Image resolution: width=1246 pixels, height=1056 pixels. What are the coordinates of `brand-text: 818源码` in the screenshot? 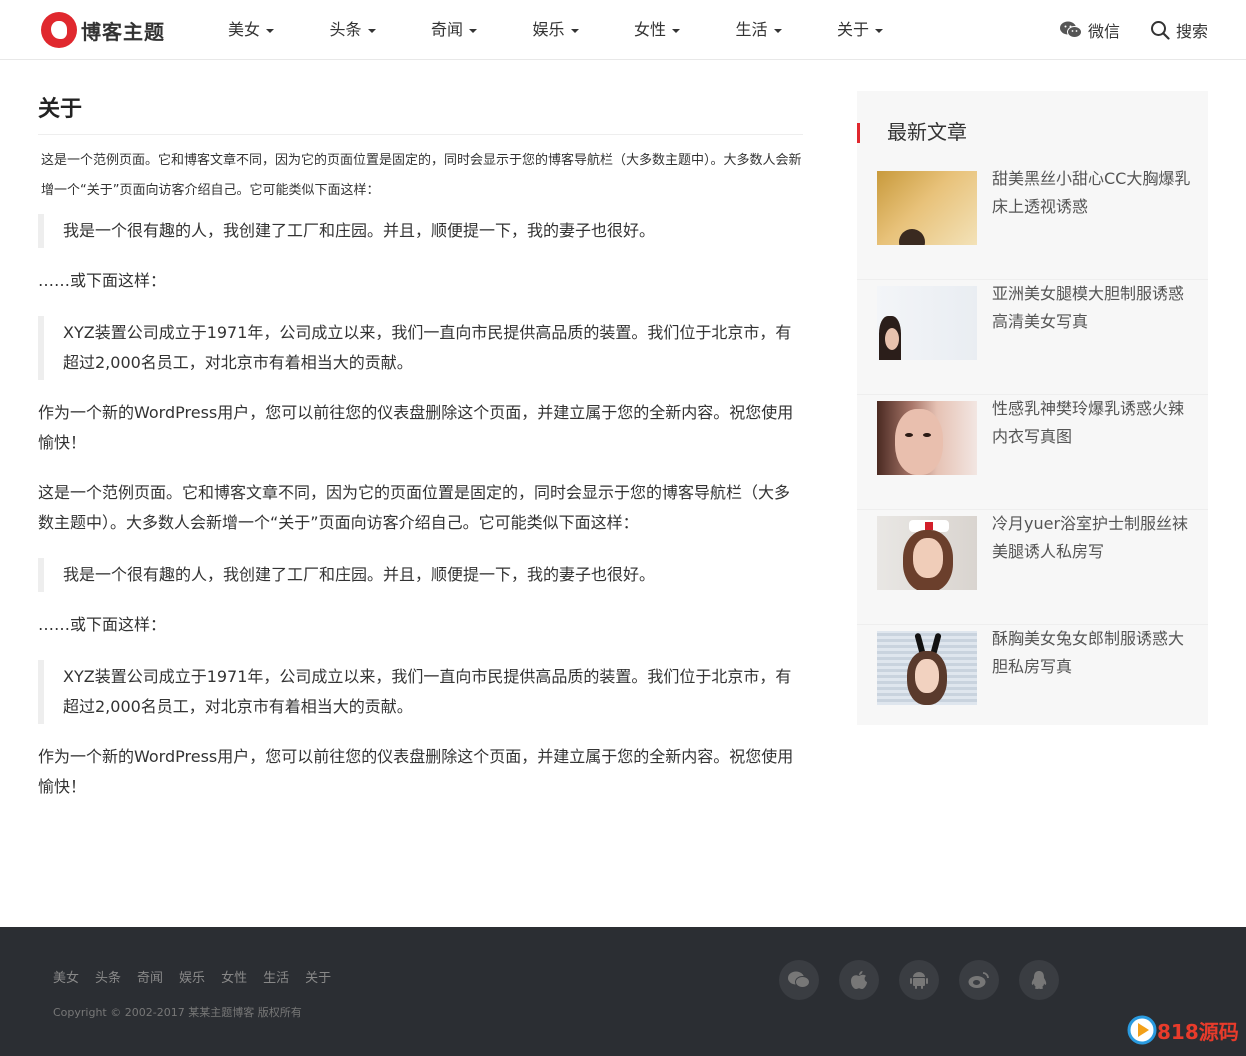 It's located at (1198, 1031).